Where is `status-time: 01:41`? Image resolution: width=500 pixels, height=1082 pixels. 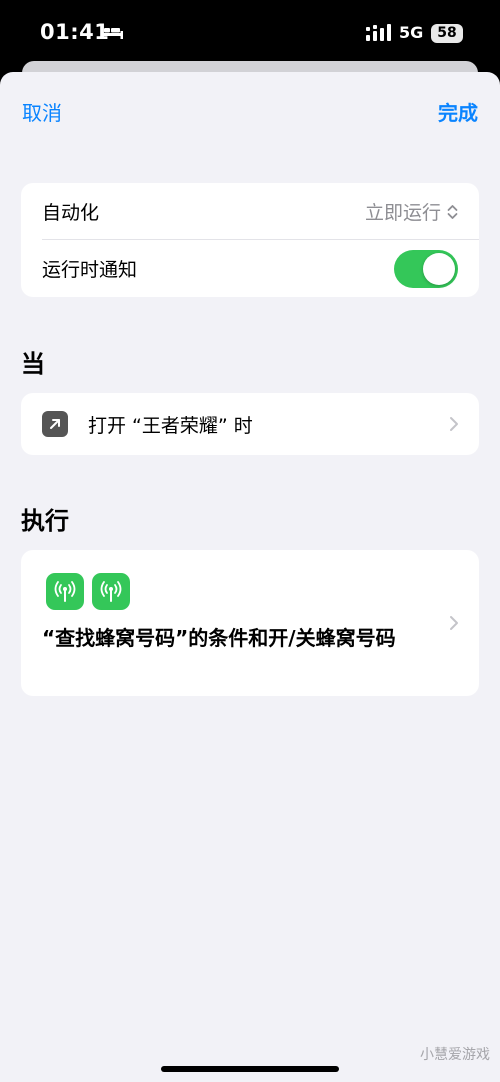 status-time: 01:41 is located at coordinates (75, 32).